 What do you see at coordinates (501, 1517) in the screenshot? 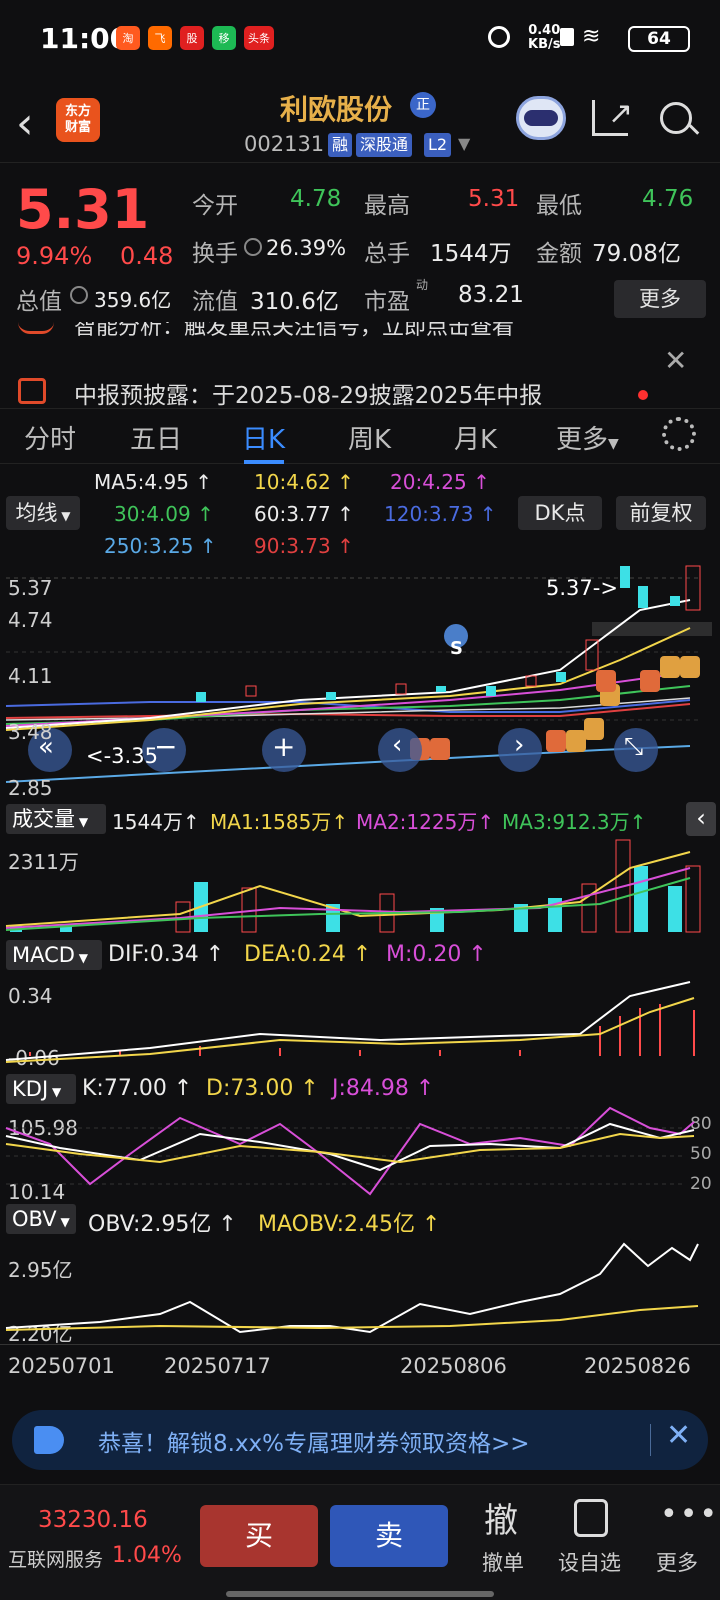
I see `cancel-order-icon: 撤` at bounding box center [501, 1517].